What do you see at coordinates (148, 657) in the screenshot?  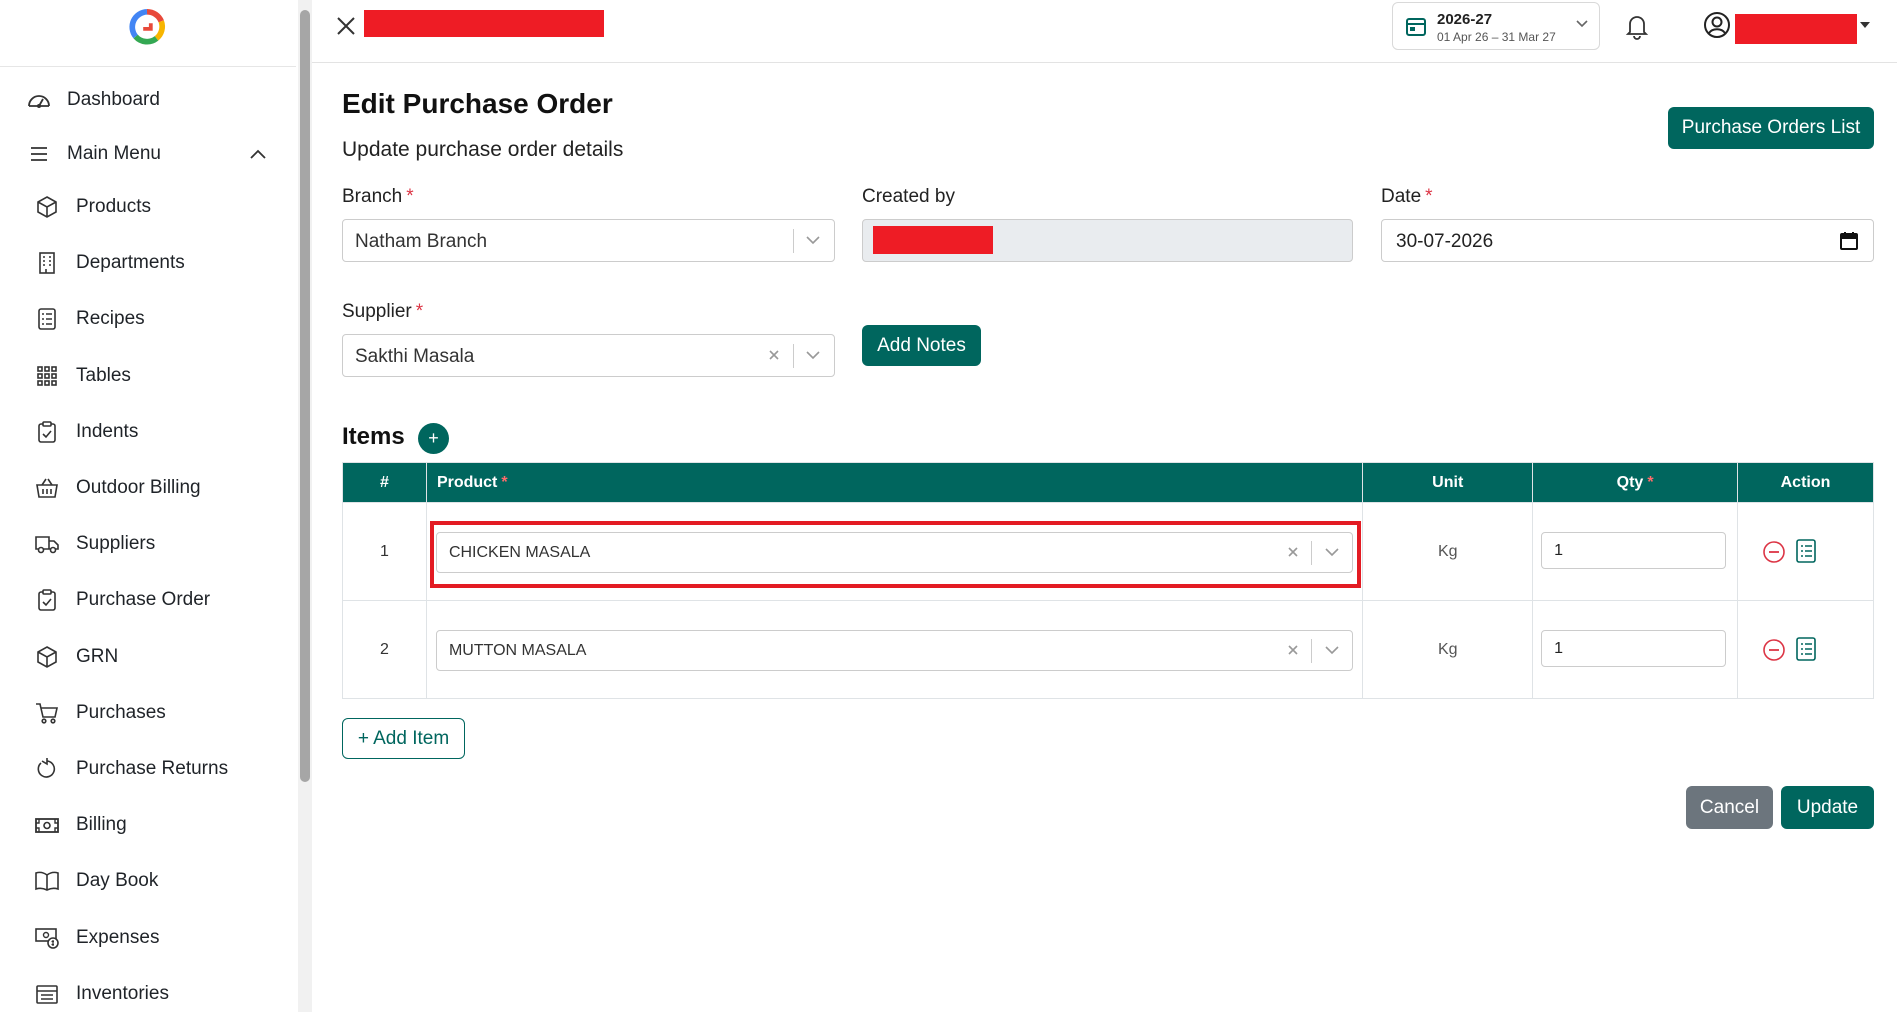 I see `sidebar-item-grn: GRN` at bounding box center [148, 657].